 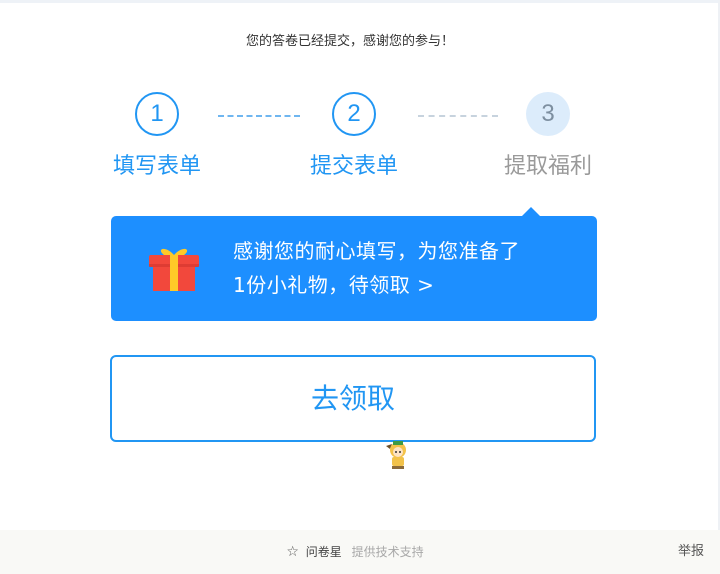 I want to click on step-label: 提交表单, so click(x=353, y=166).